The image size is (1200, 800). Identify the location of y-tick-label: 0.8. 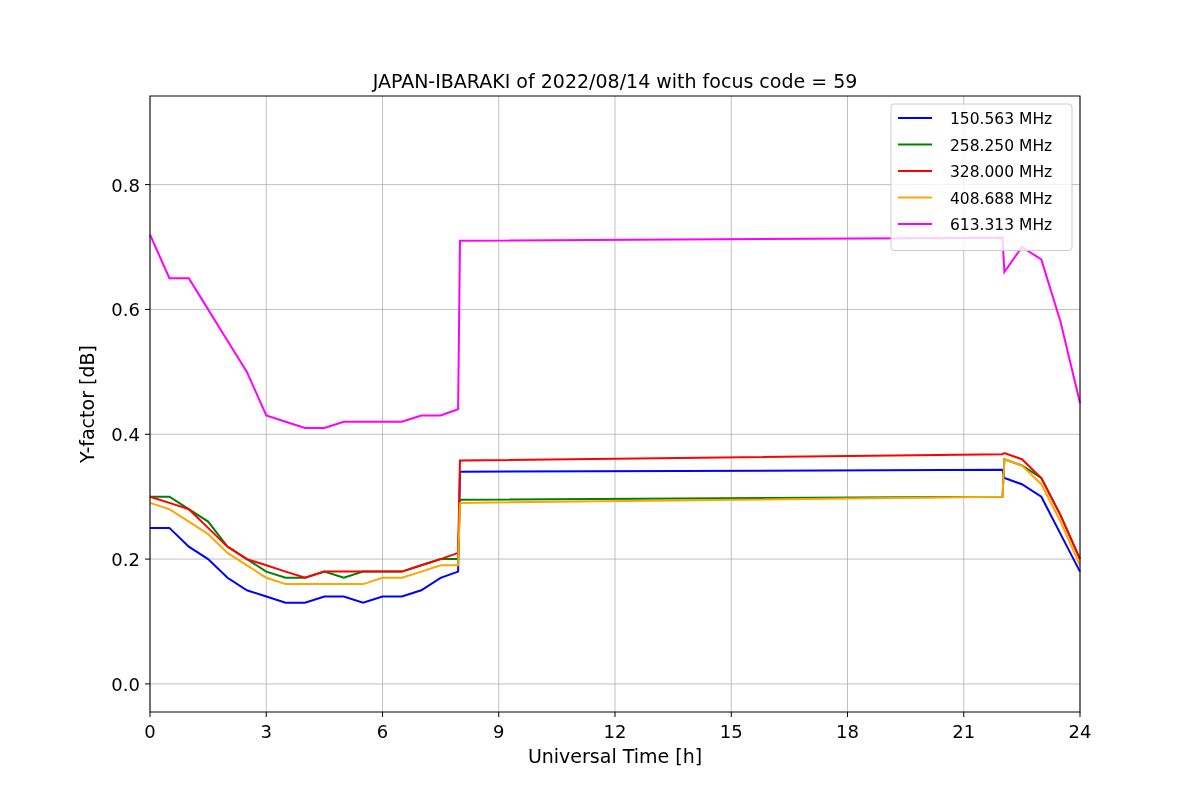
(125, 185).